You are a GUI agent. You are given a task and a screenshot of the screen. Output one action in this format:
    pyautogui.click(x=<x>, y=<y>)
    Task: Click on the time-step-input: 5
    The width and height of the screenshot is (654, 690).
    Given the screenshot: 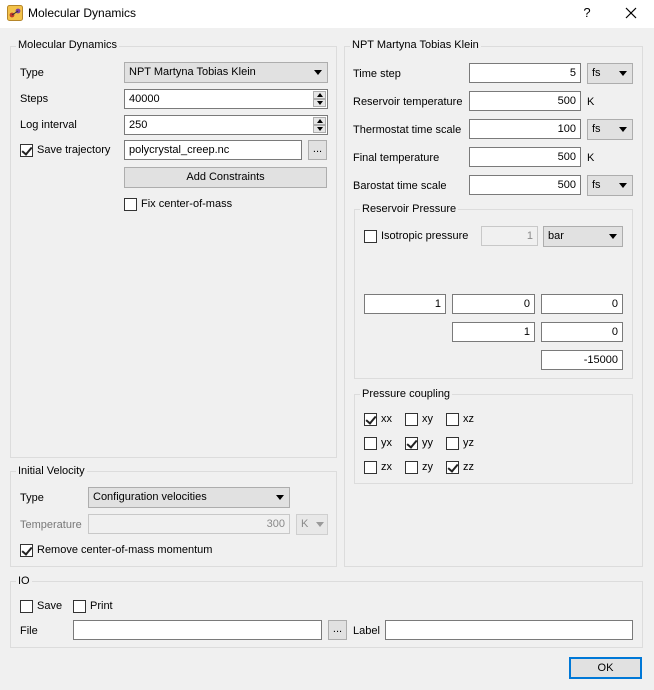 What is the action you would take?
    pyautogui.click(x=525, y=73)
    